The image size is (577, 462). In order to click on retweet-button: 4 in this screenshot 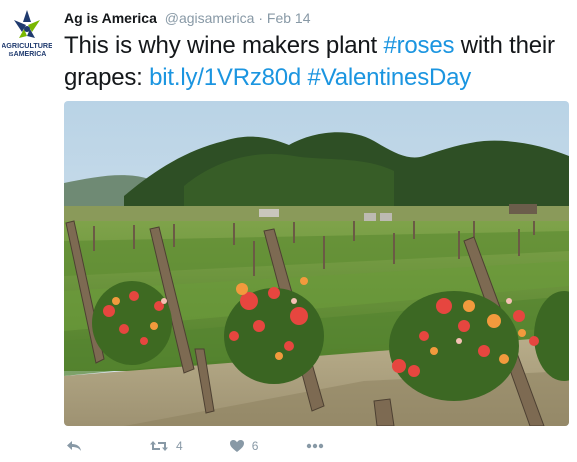, I will do `click(166, 446)`.